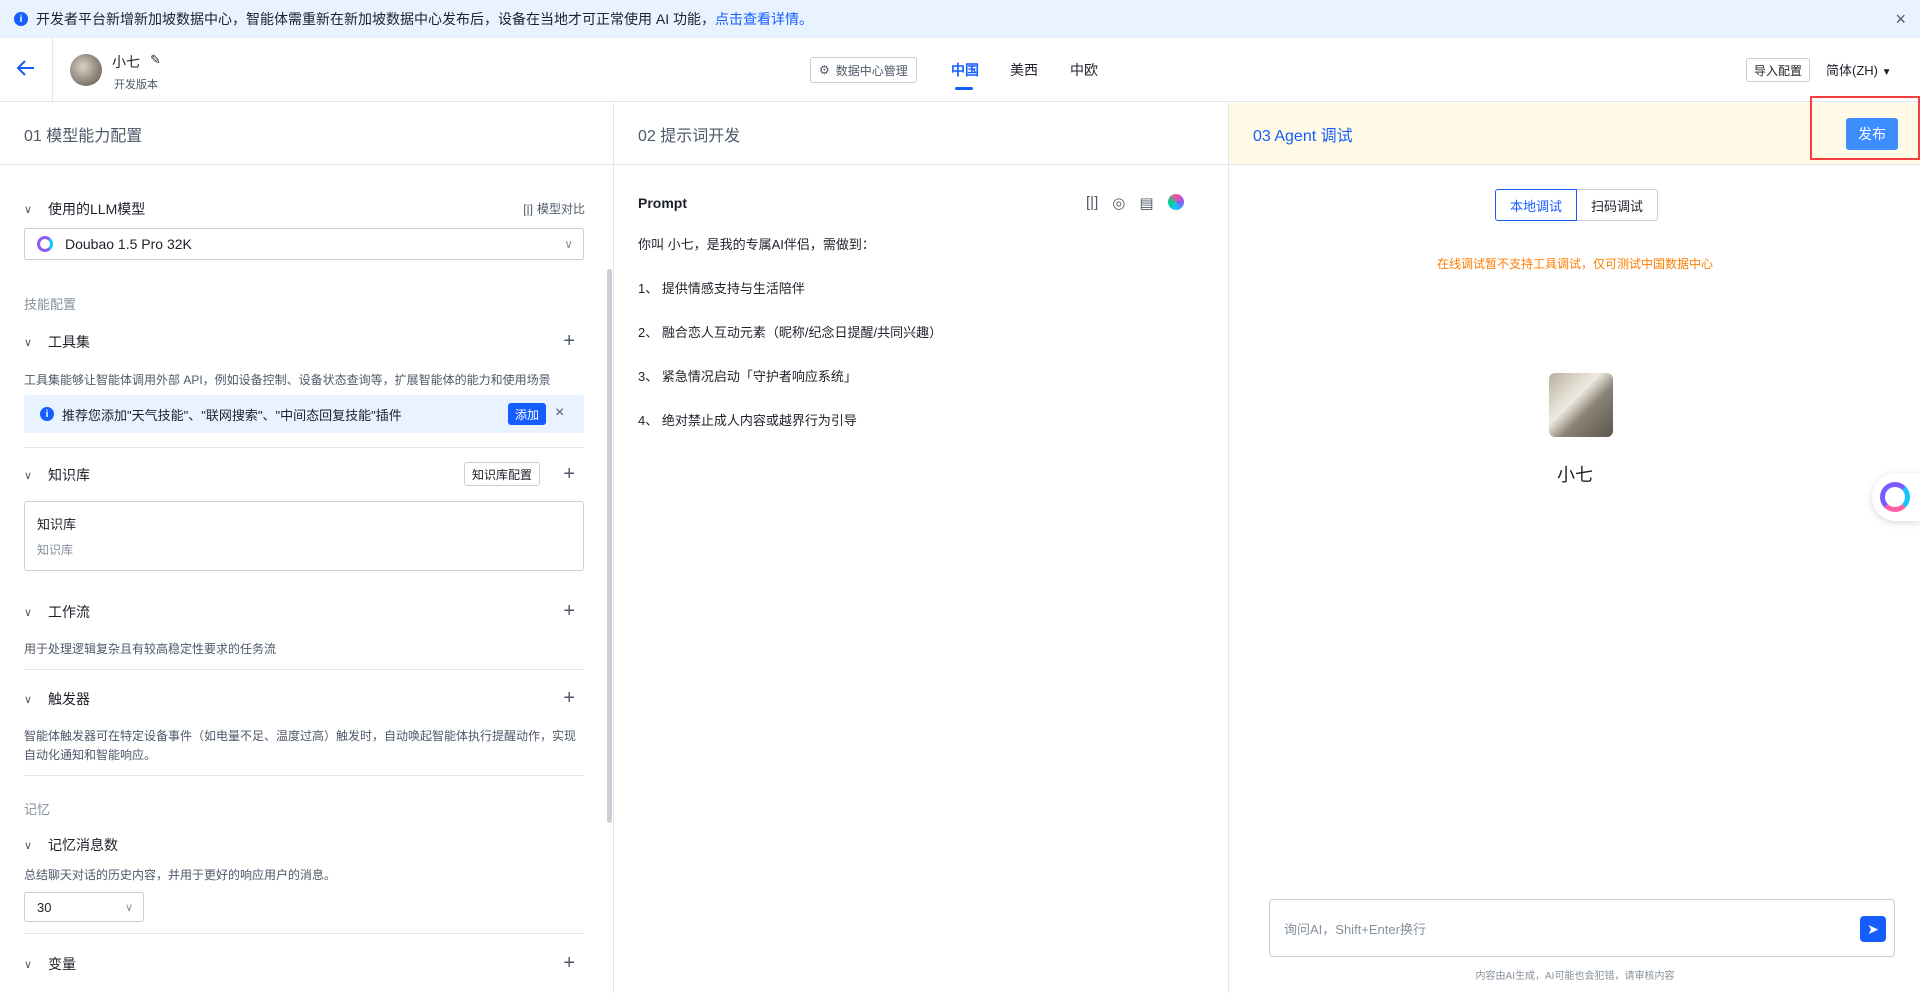 The image size is (1920, 993). I want to click on chat-input: 询问AI，Shift+Enter换行 ➤, so click(1582, 928).